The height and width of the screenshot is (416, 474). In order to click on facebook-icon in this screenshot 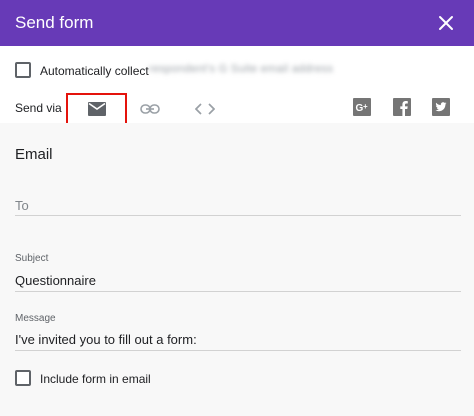, I will do `click(402, 107)`.